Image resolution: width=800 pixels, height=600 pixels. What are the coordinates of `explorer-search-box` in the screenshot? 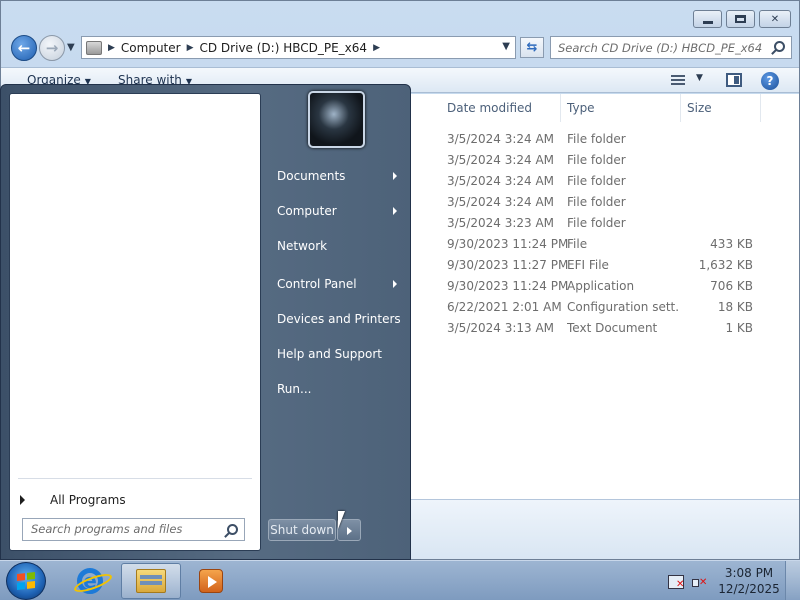 It's located at (671, 47).